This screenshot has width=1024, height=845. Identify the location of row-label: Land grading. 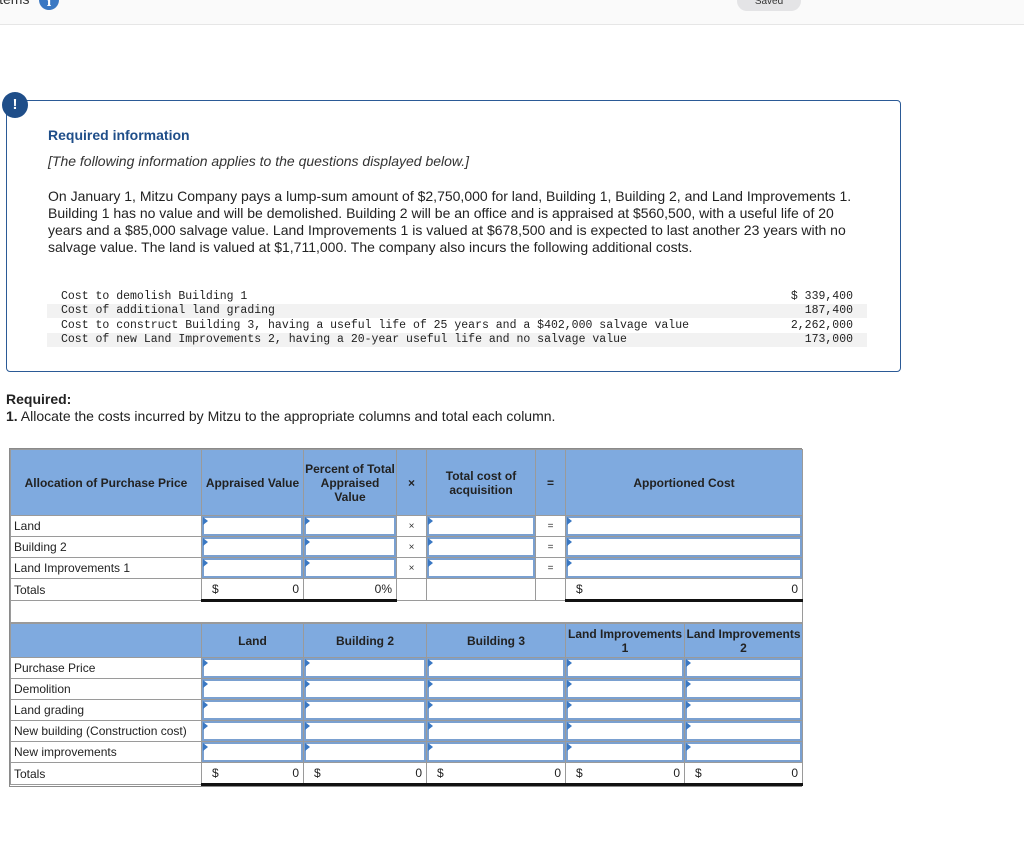
(106, 710).